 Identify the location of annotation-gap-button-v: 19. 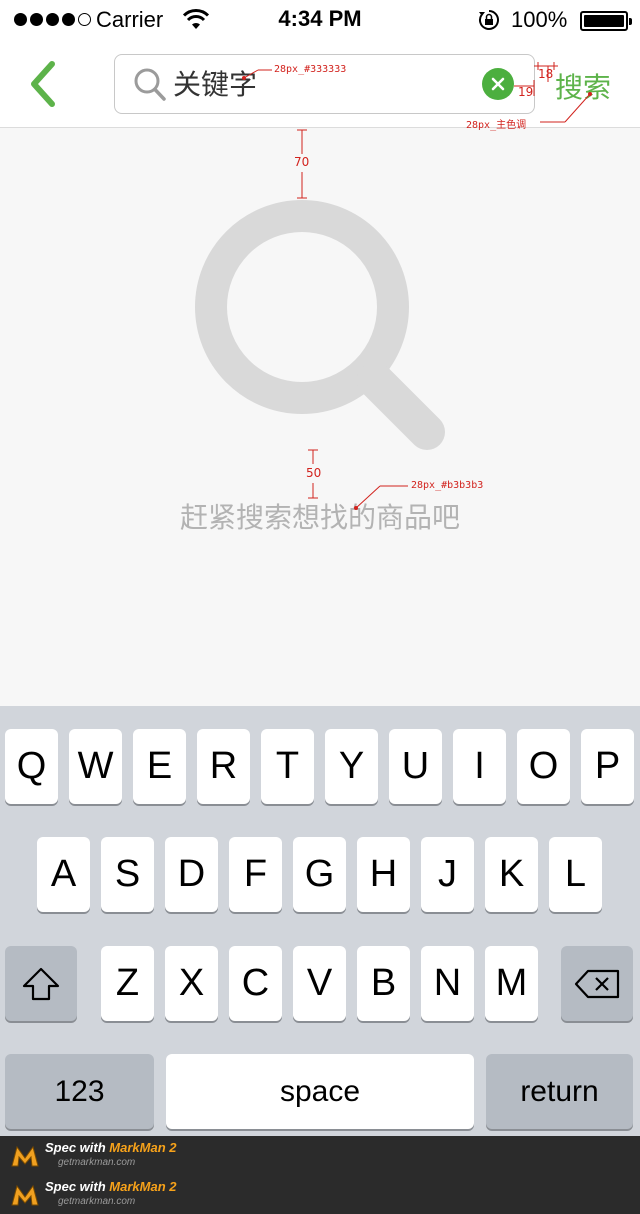
(526, 92).